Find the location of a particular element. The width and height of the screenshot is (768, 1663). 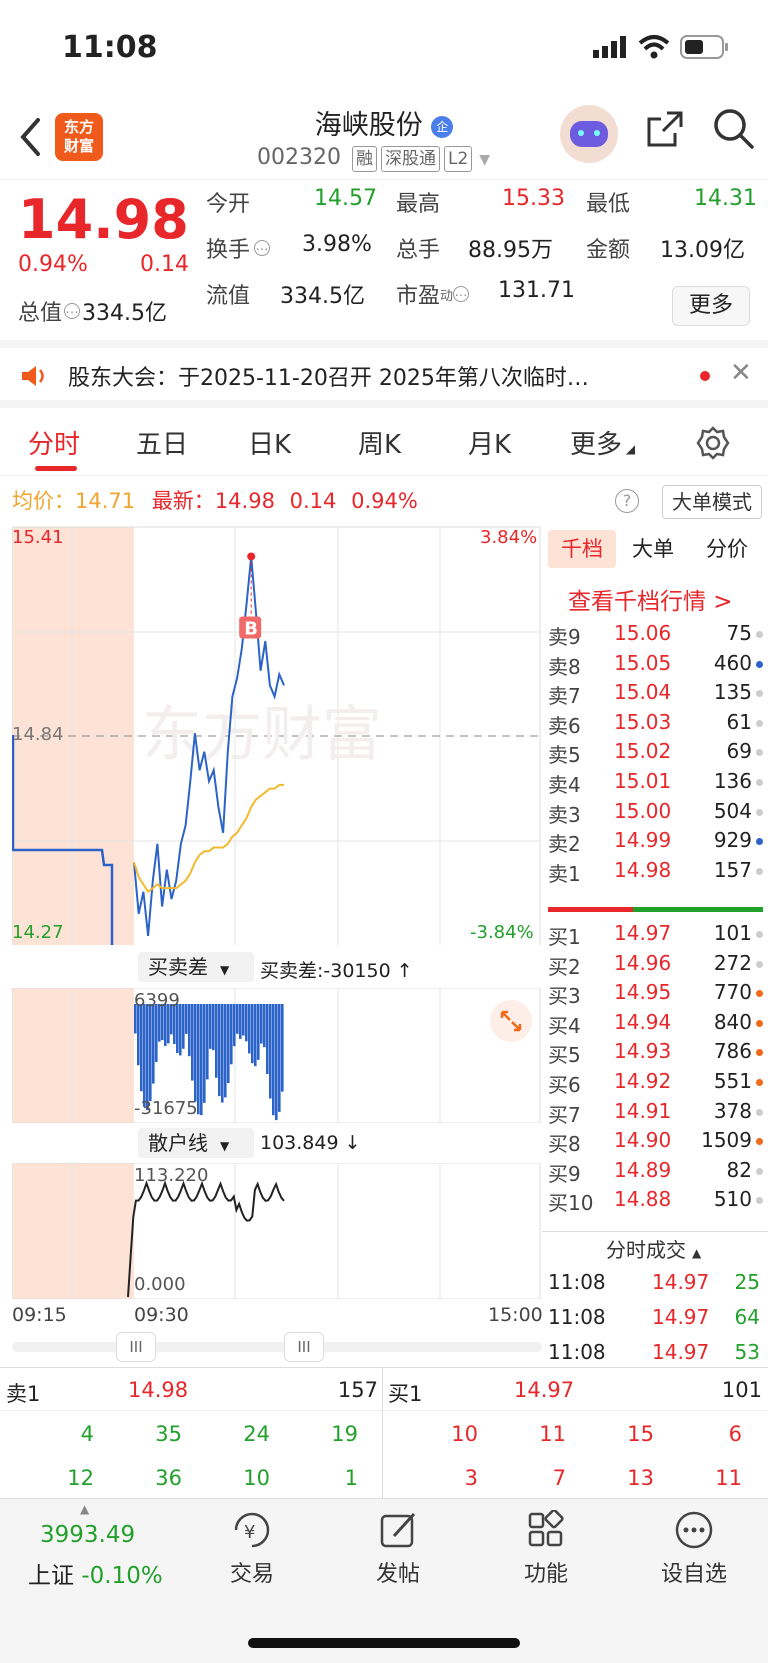

tag-l2: L2 is located at coordinates (458, 159).